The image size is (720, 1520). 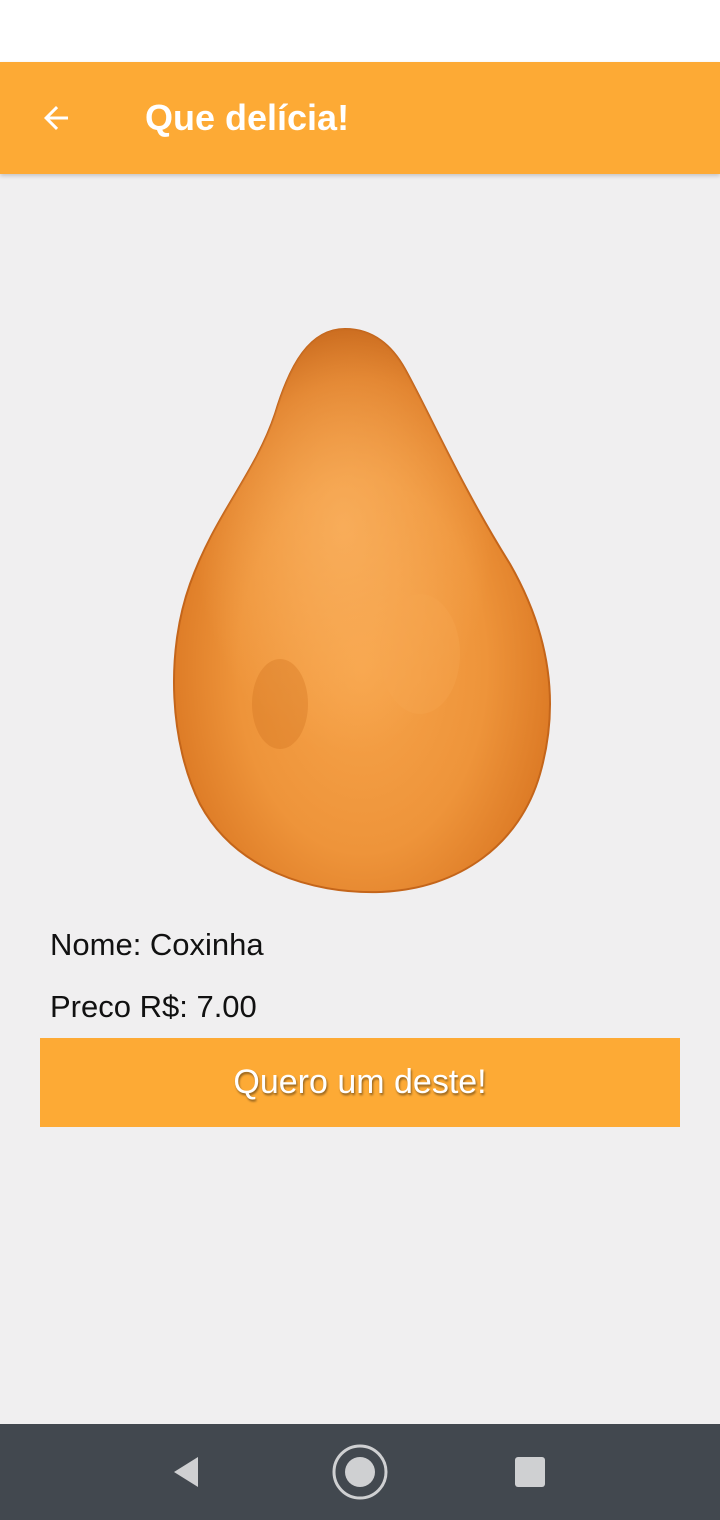 I want to click on nav-back-button, so click(x=188, y=1472).